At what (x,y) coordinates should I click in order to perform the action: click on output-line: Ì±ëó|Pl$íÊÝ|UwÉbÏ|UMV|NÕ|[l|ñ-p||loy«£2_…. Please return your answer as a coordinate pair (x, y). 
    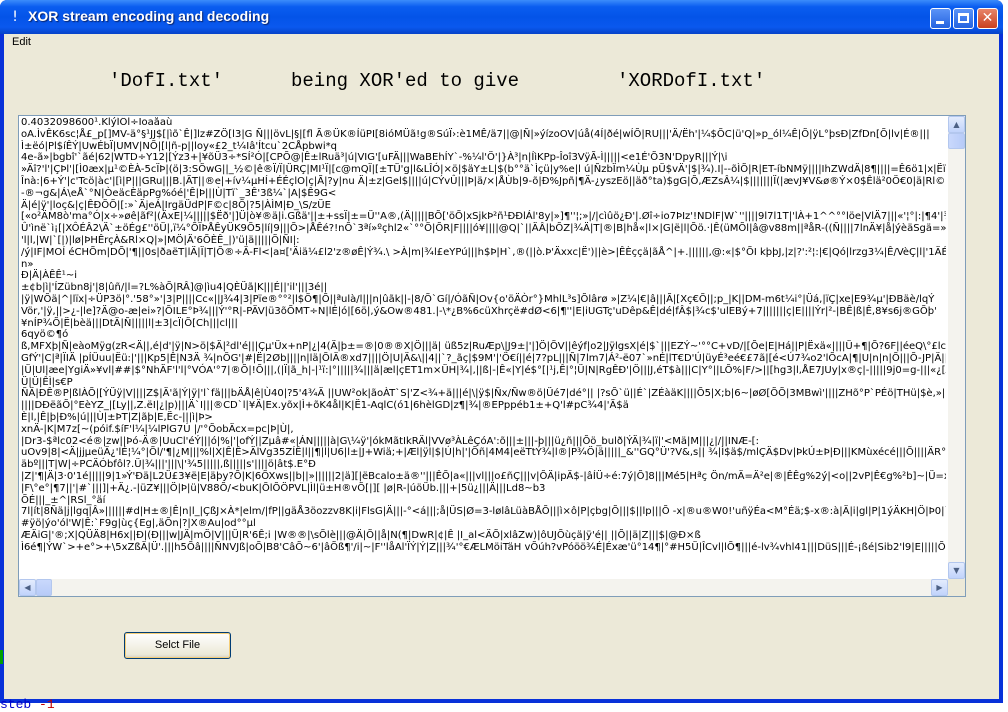
    Looking at the image, I should click on (179, 146).